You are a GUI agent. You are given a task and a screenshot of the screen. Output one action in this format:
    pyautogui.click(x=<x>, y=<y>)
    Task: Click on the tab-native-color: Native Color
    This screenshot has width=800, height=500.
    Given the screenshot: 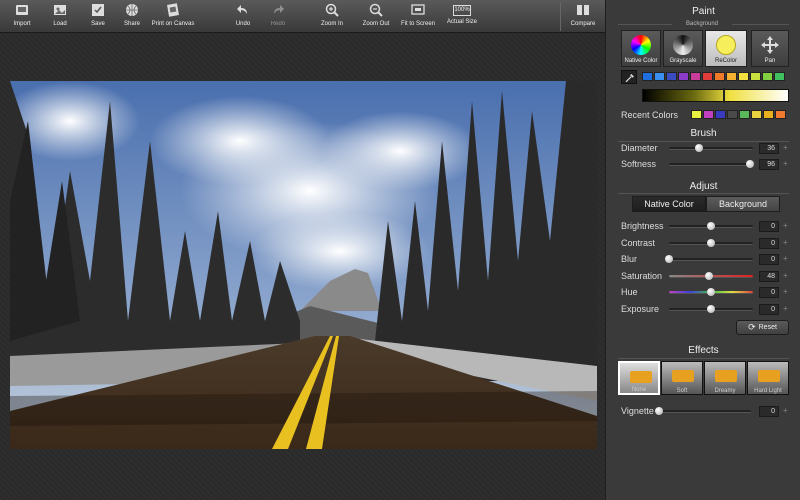 What is the action you would take?
    pyautogui.click(x=669, y=204)
    